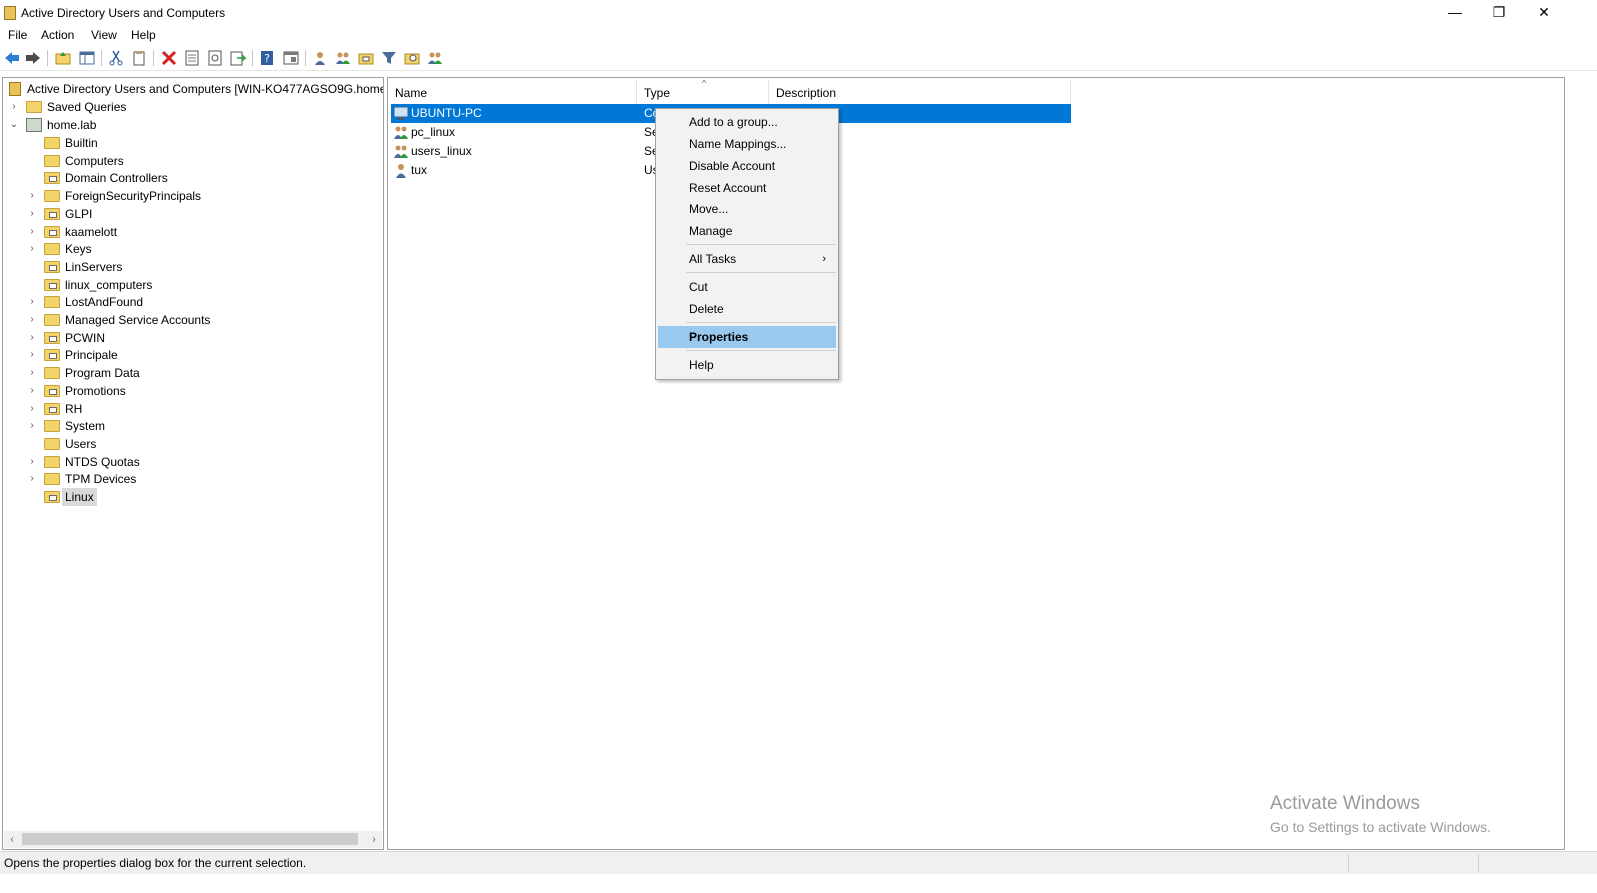 This screenshot has width=1597, height=893. Describe the element at coordinates (169, 58) in the screenshot. I see `delete-icon` at that location.